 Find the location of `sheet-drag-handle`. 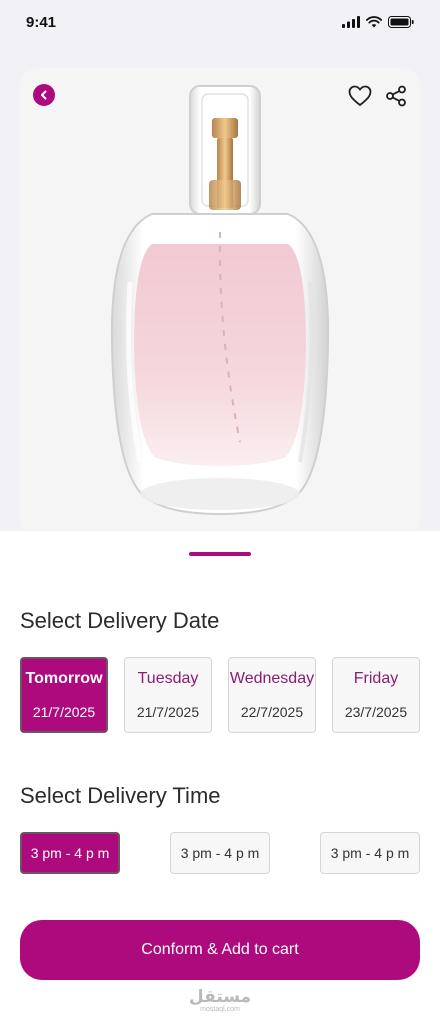

sheet-drag-handle is located at coordinates (220, 554).